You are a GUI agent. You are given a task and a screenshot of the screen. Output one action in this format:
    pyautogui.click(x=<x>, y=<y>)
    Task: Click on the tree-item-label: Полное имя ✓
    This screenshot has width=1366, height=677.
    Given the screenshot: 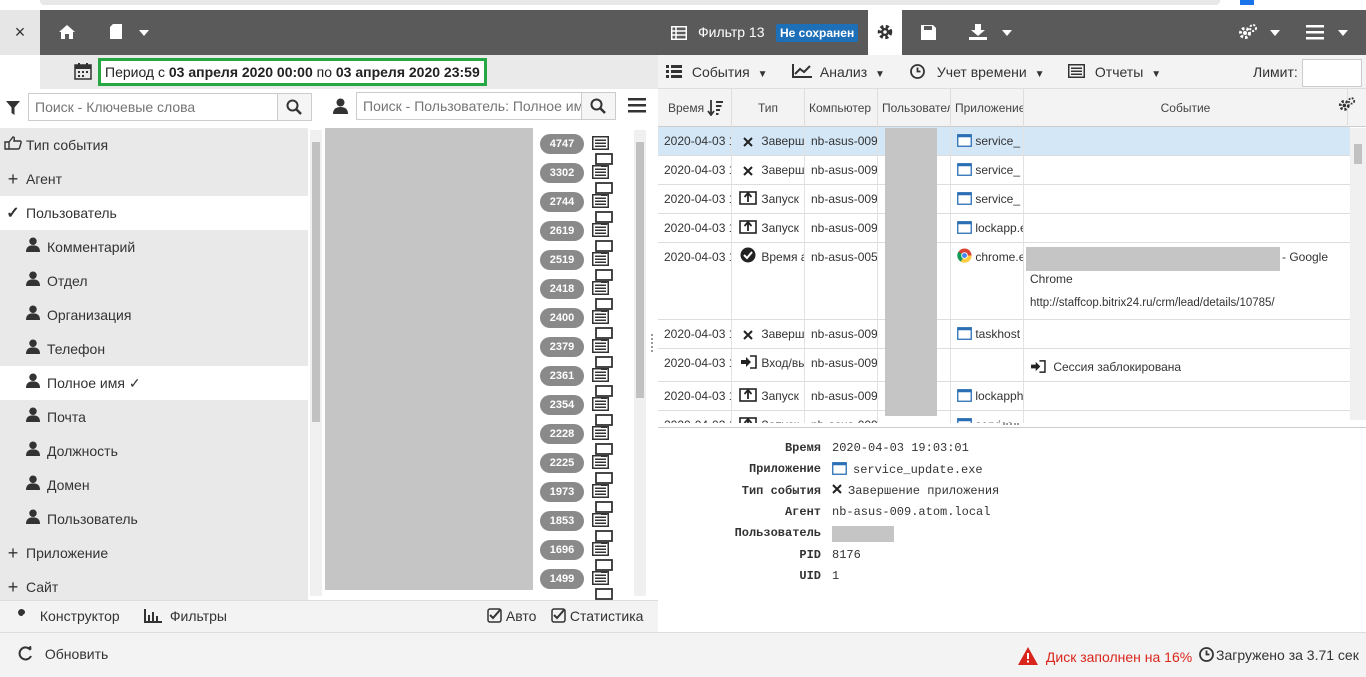 What is the action you would take?
    pyautogui.click(x=94, y=383)
    